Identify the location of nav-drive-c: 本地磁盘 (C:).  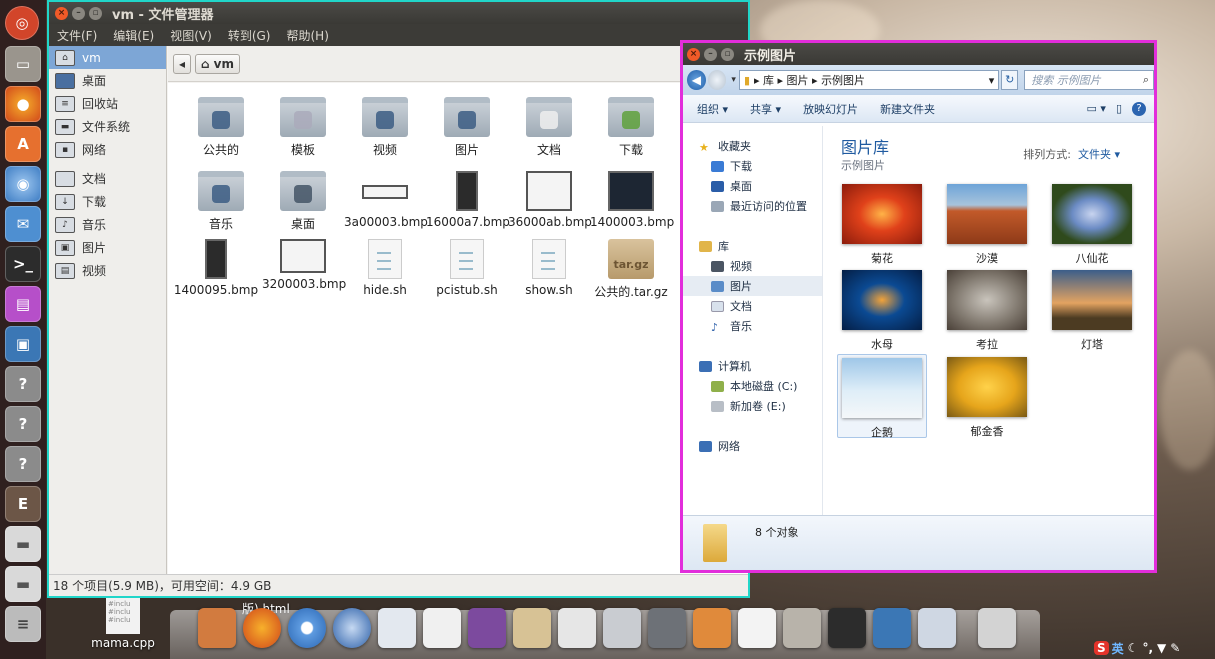
(752, 386).